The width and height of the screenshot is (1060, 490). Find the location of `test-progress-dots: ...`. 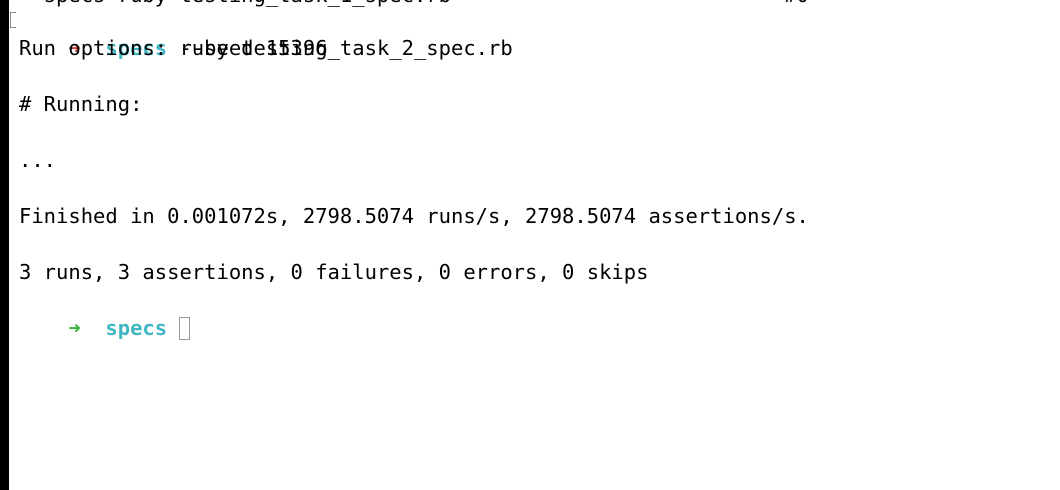

test-progress-dots: ... is located at coordinates (38, 160).